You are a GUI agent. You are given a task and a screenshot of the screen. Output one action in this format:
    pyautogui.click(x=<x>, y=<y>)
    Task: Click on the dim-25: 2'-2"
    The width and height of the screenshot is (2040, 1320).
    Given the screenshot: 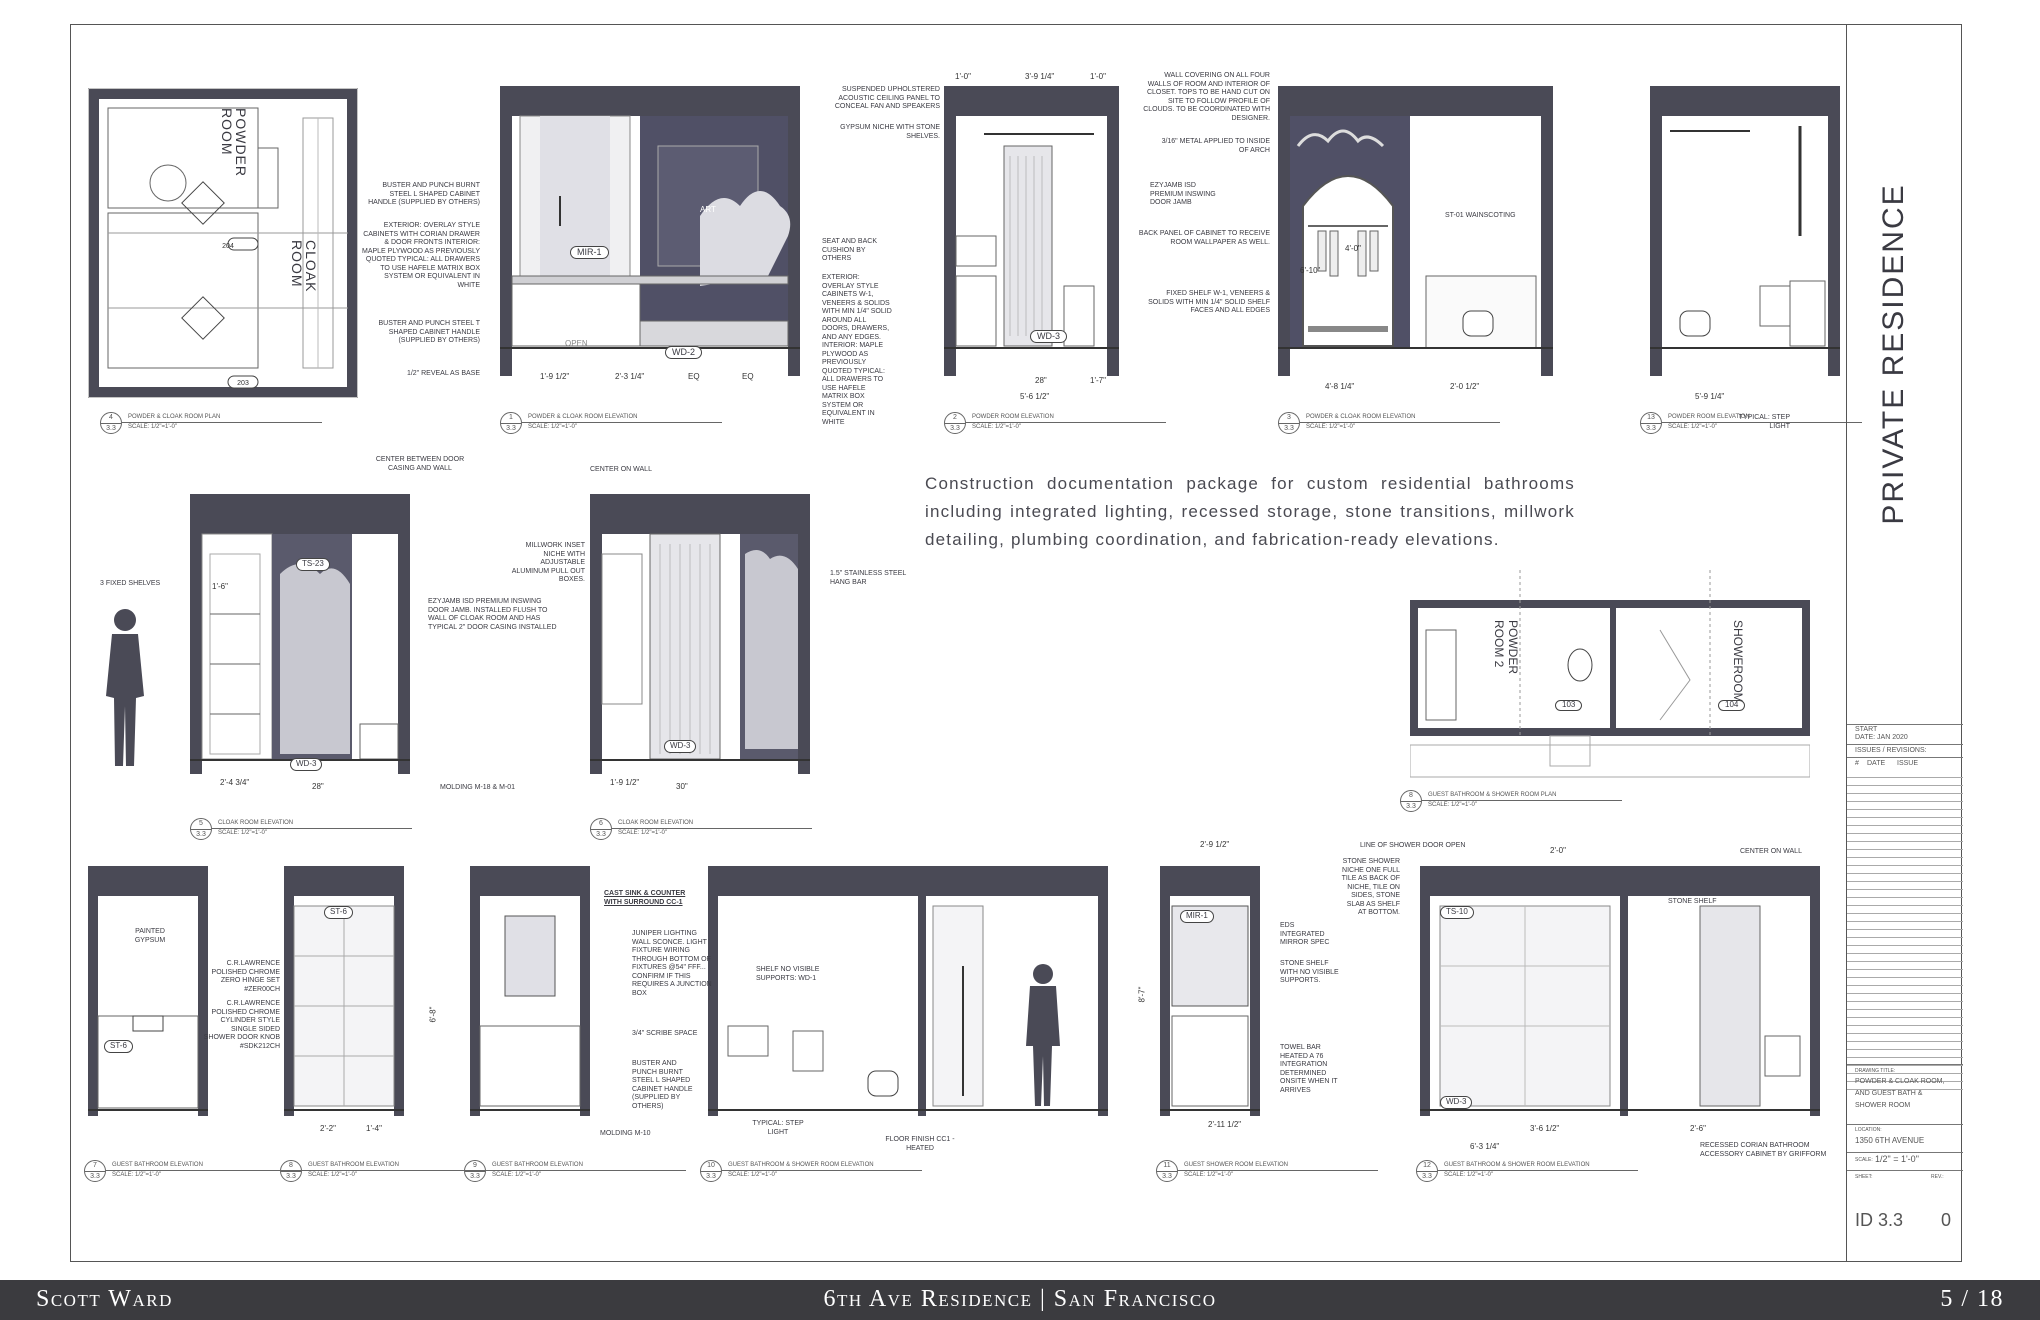 What is the action you would take?
    pyautogui.click(x=328, y=1128)
    